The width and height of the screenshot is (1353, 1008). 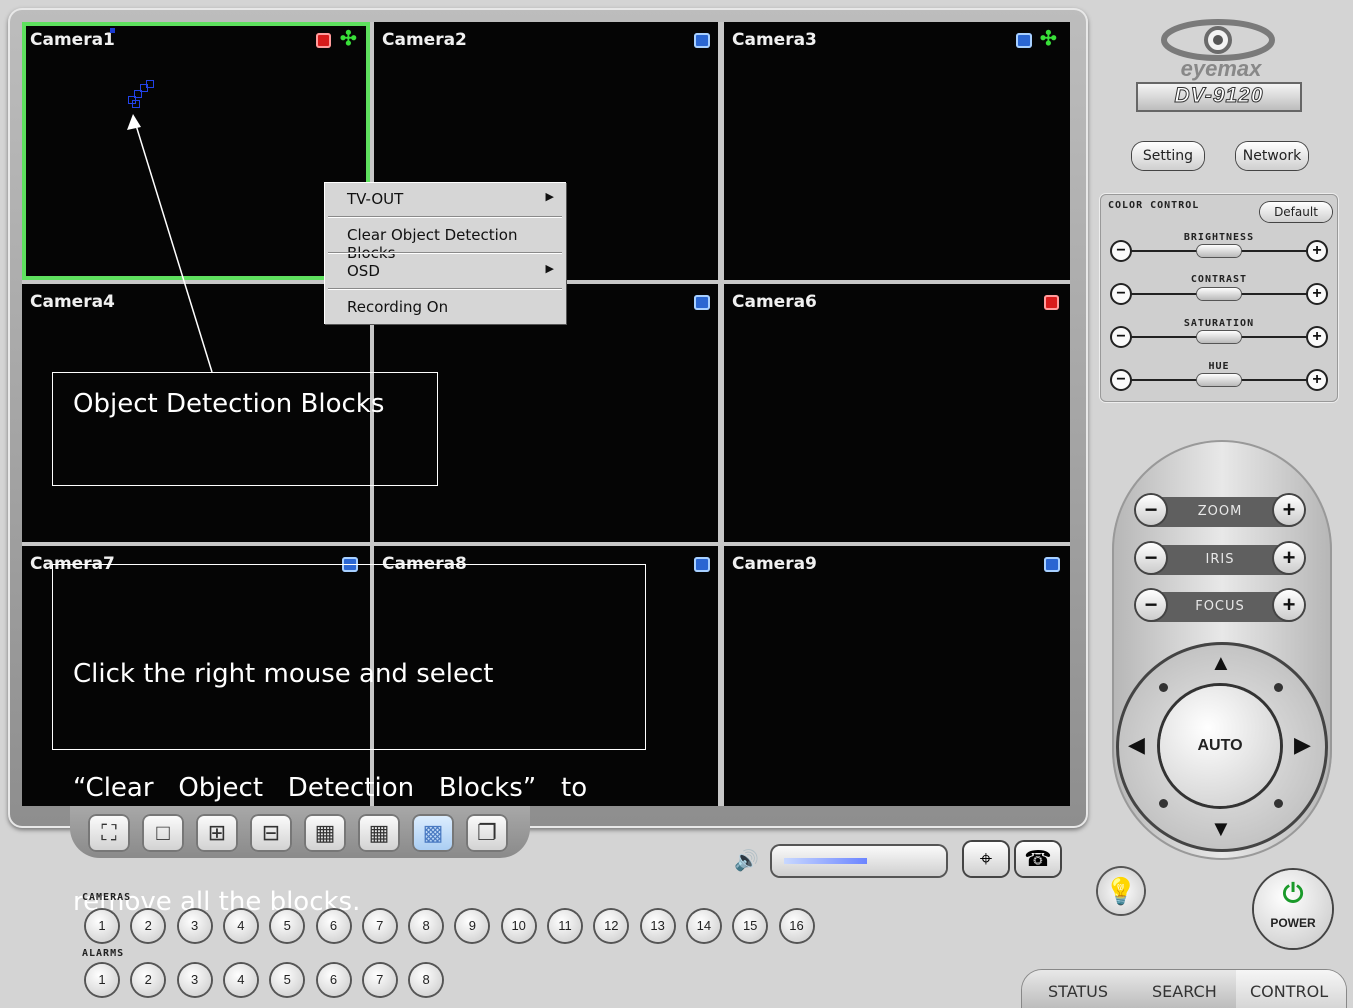 I want to click on light-bulb-icon: 💡, so click(x=1121, y=891).